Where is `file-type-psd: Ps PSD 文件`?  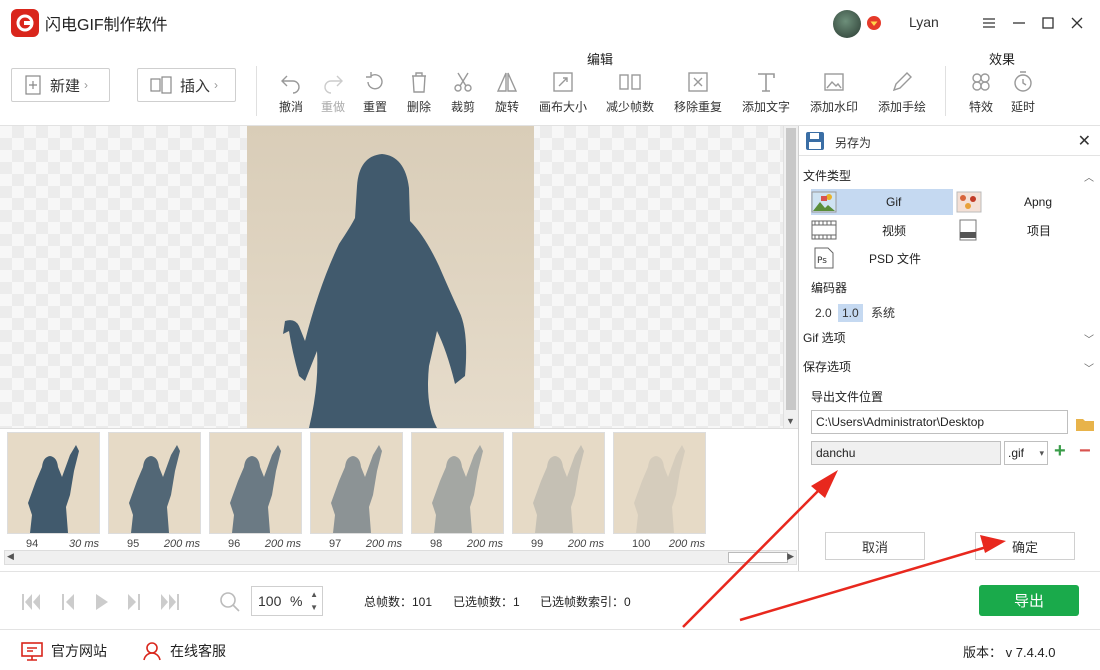 file-type-psd: Ps PSD 文件 is located at coordinates (882, 258).